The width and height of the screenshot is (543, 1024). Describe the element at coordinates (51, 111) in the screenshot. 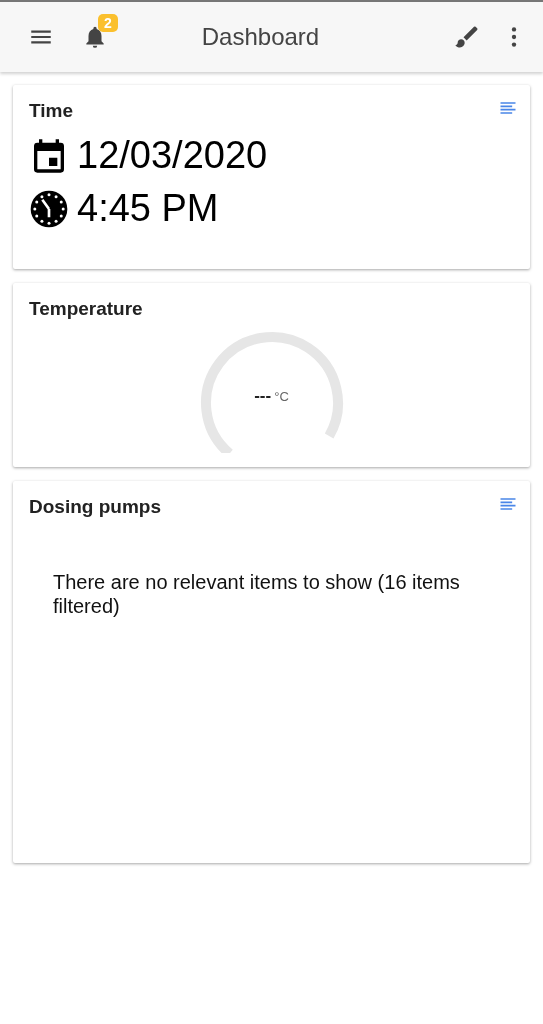

I see `card-title: Time` at that location.